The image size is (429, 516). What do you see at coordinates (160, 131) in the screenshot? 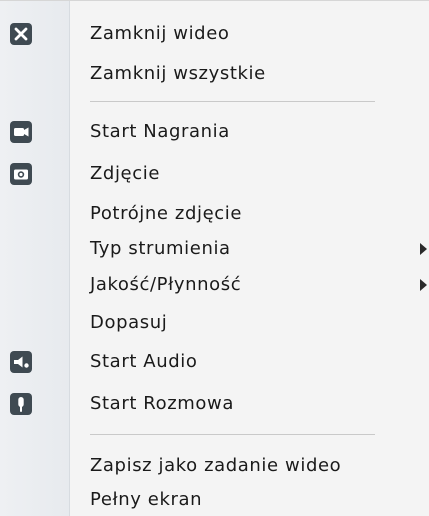
I see `menu-item-label: Start Nagrania` at bounding box center [160, 131].